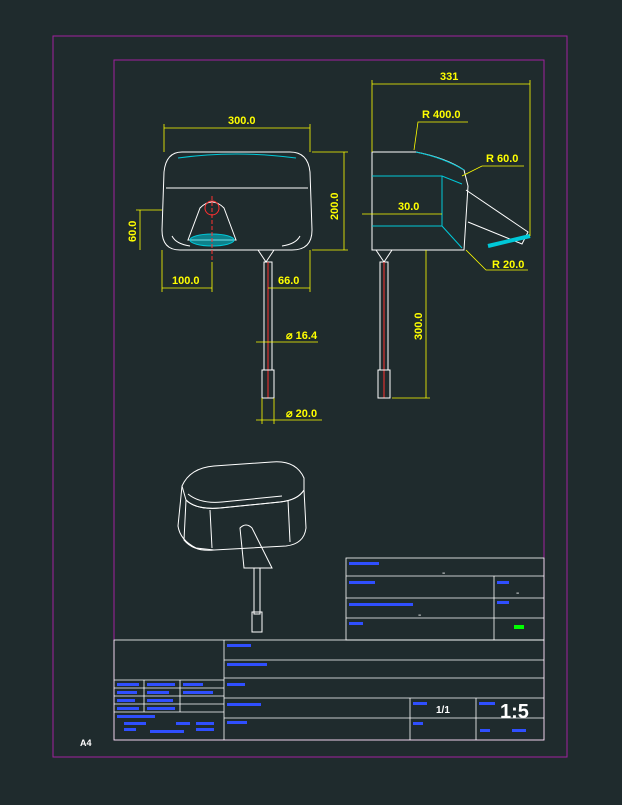  I want to click on iso-stem, so click(257, 591).